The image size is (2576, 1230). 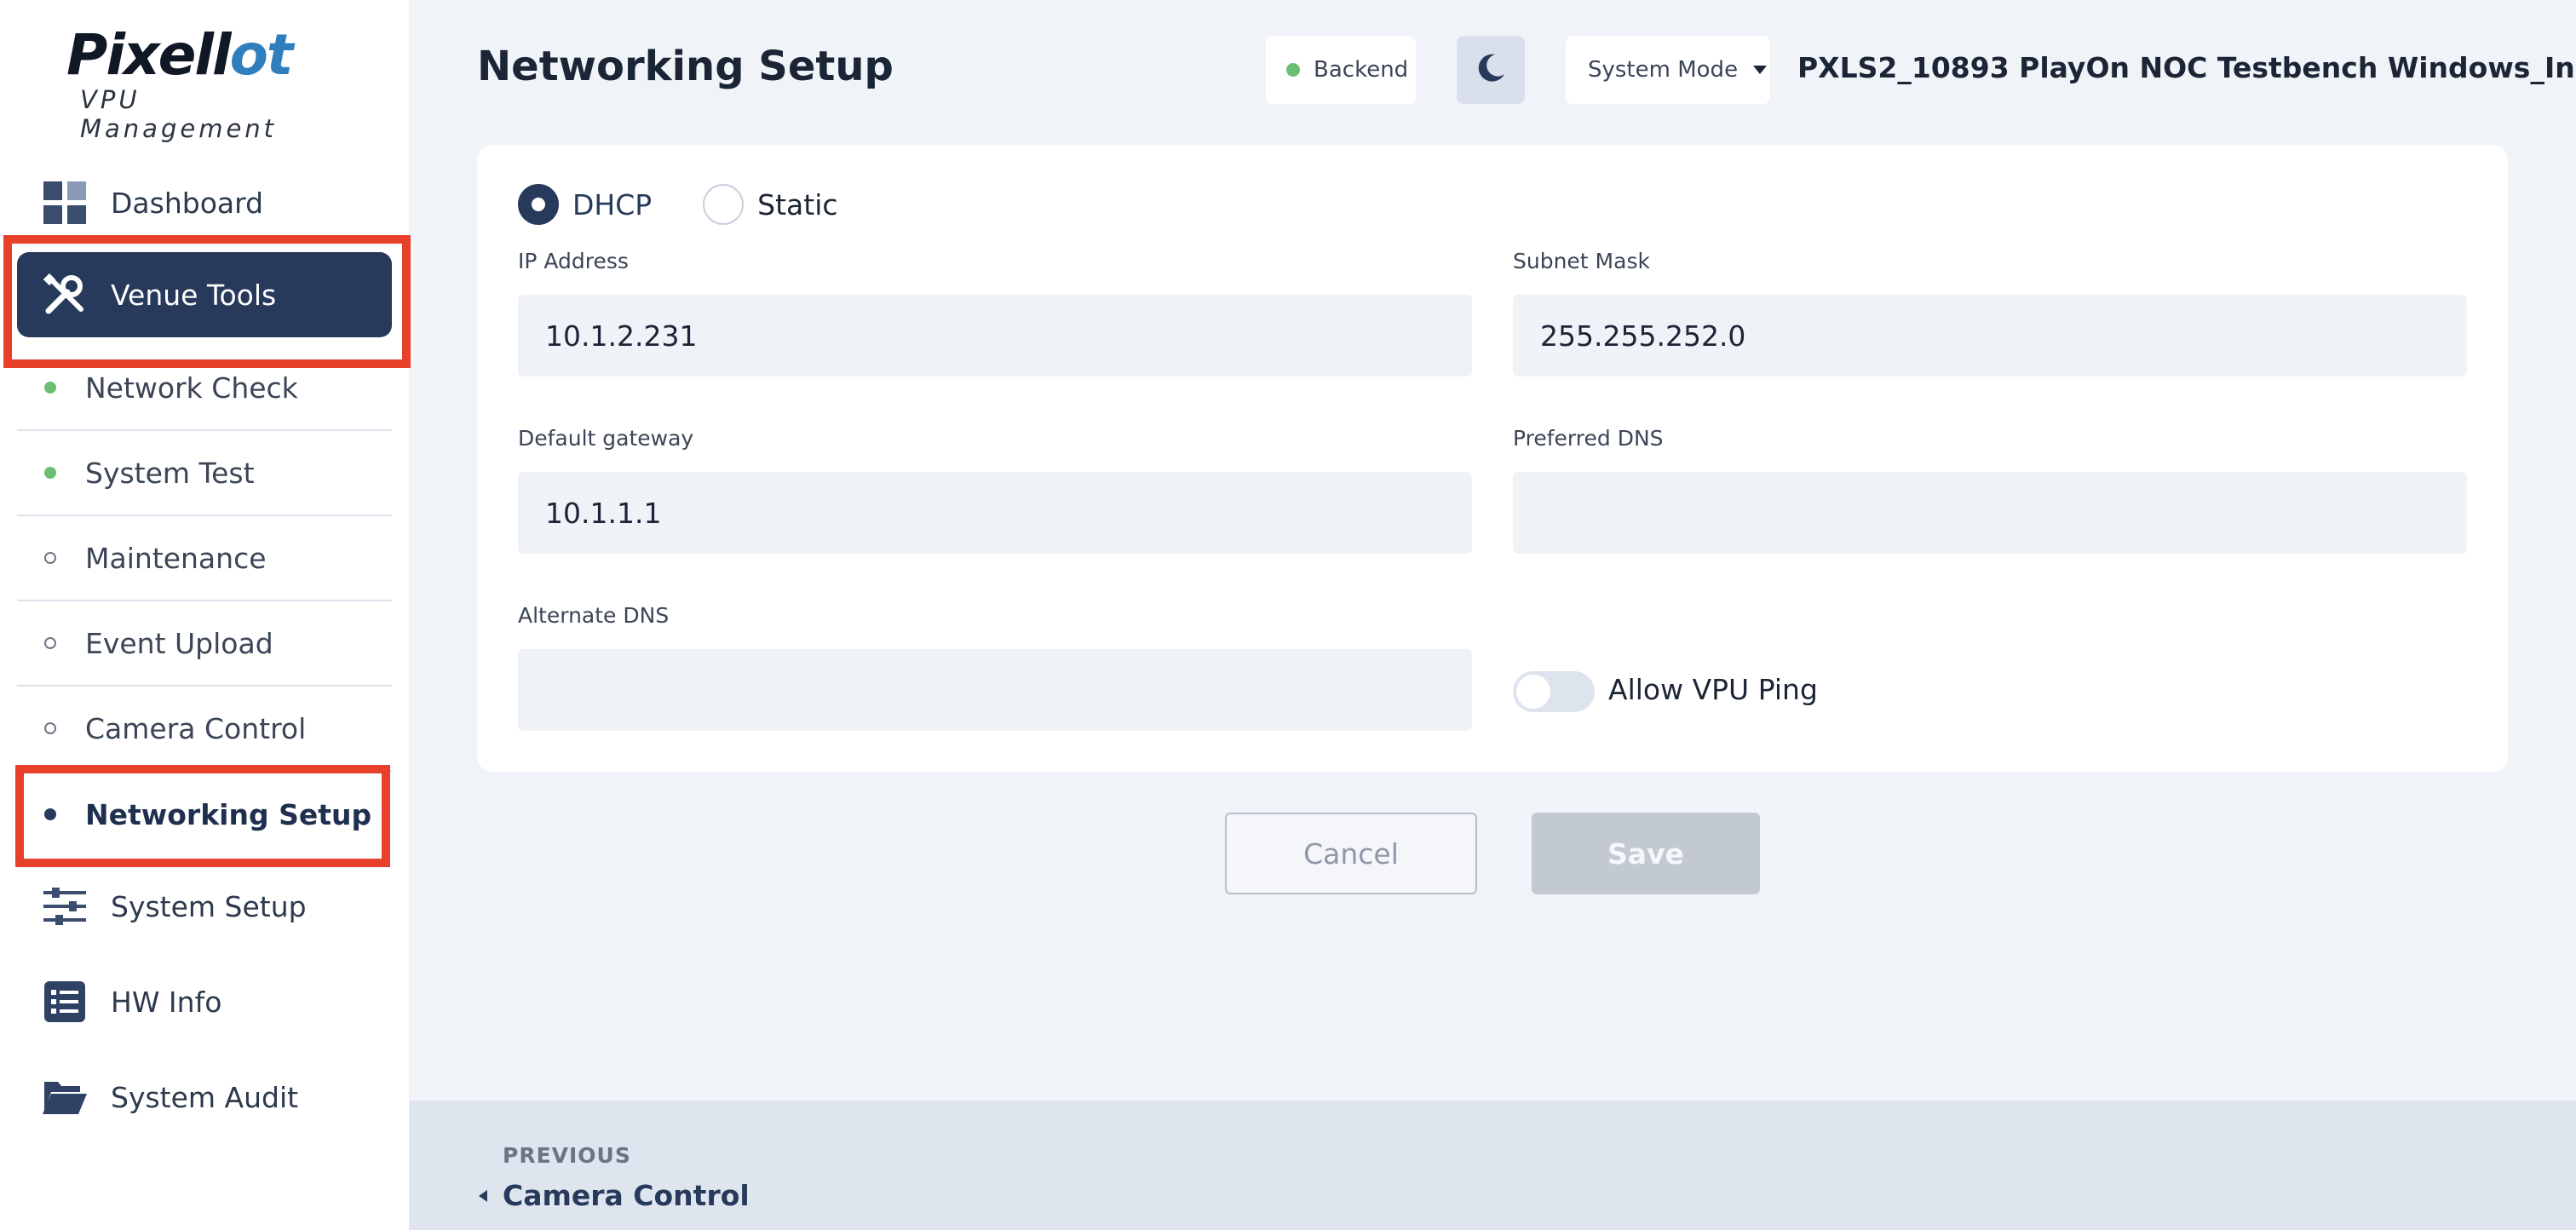 What do you see at coordinates (65, 906) in the screenshot?
I see `sliders-icon` at bounding box center [65, 906].